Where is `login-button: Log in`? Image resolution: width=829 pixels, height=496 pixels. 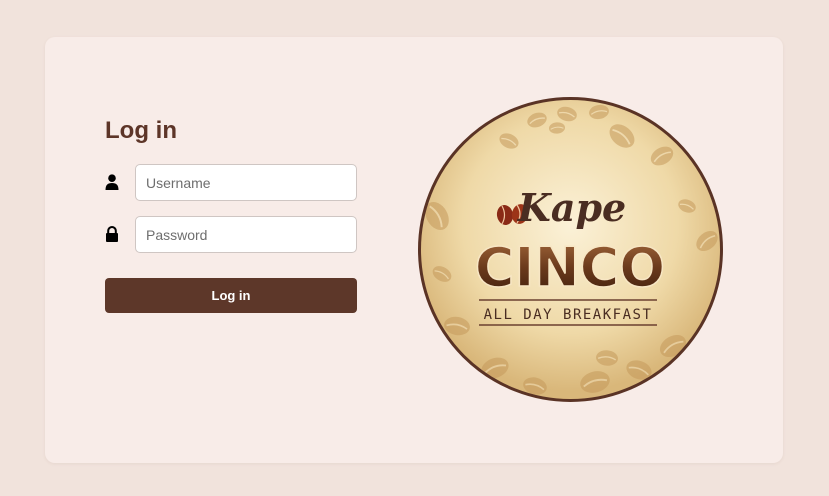 login-button: Log in is located at coordinates (231, 295).